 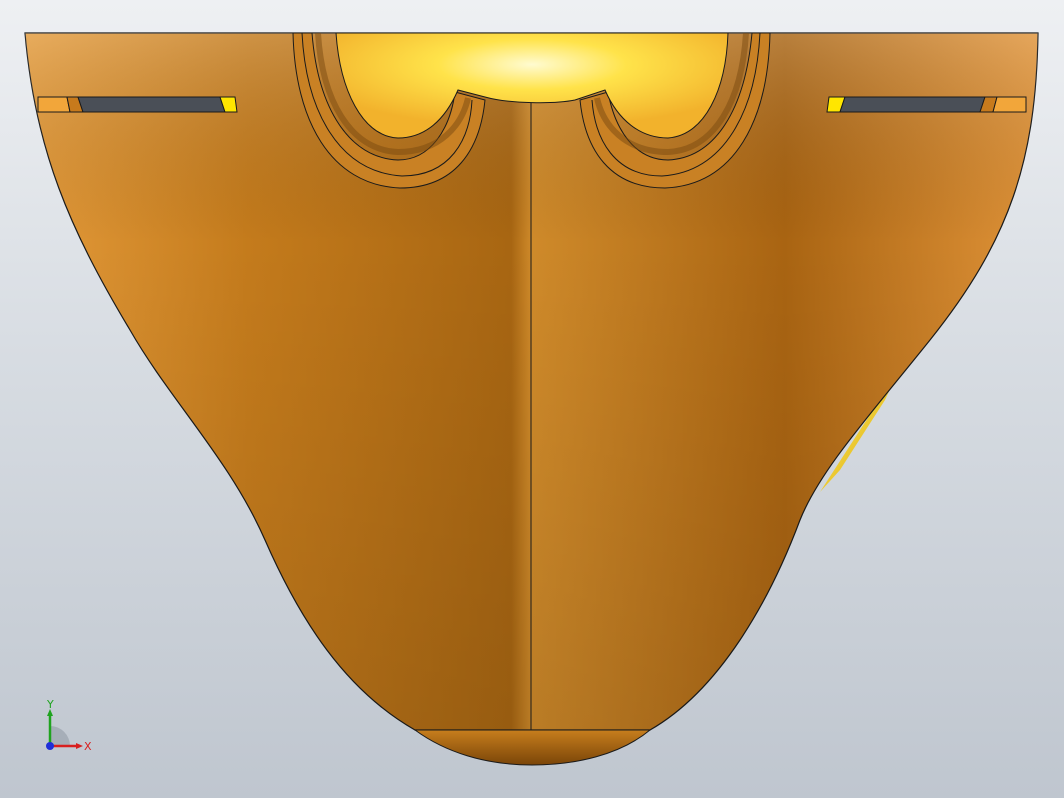 What do you see at coordinates (69, 726) in the screenshot?
I see `coordinate-triad: Y X` at bounding box center [69, 726].